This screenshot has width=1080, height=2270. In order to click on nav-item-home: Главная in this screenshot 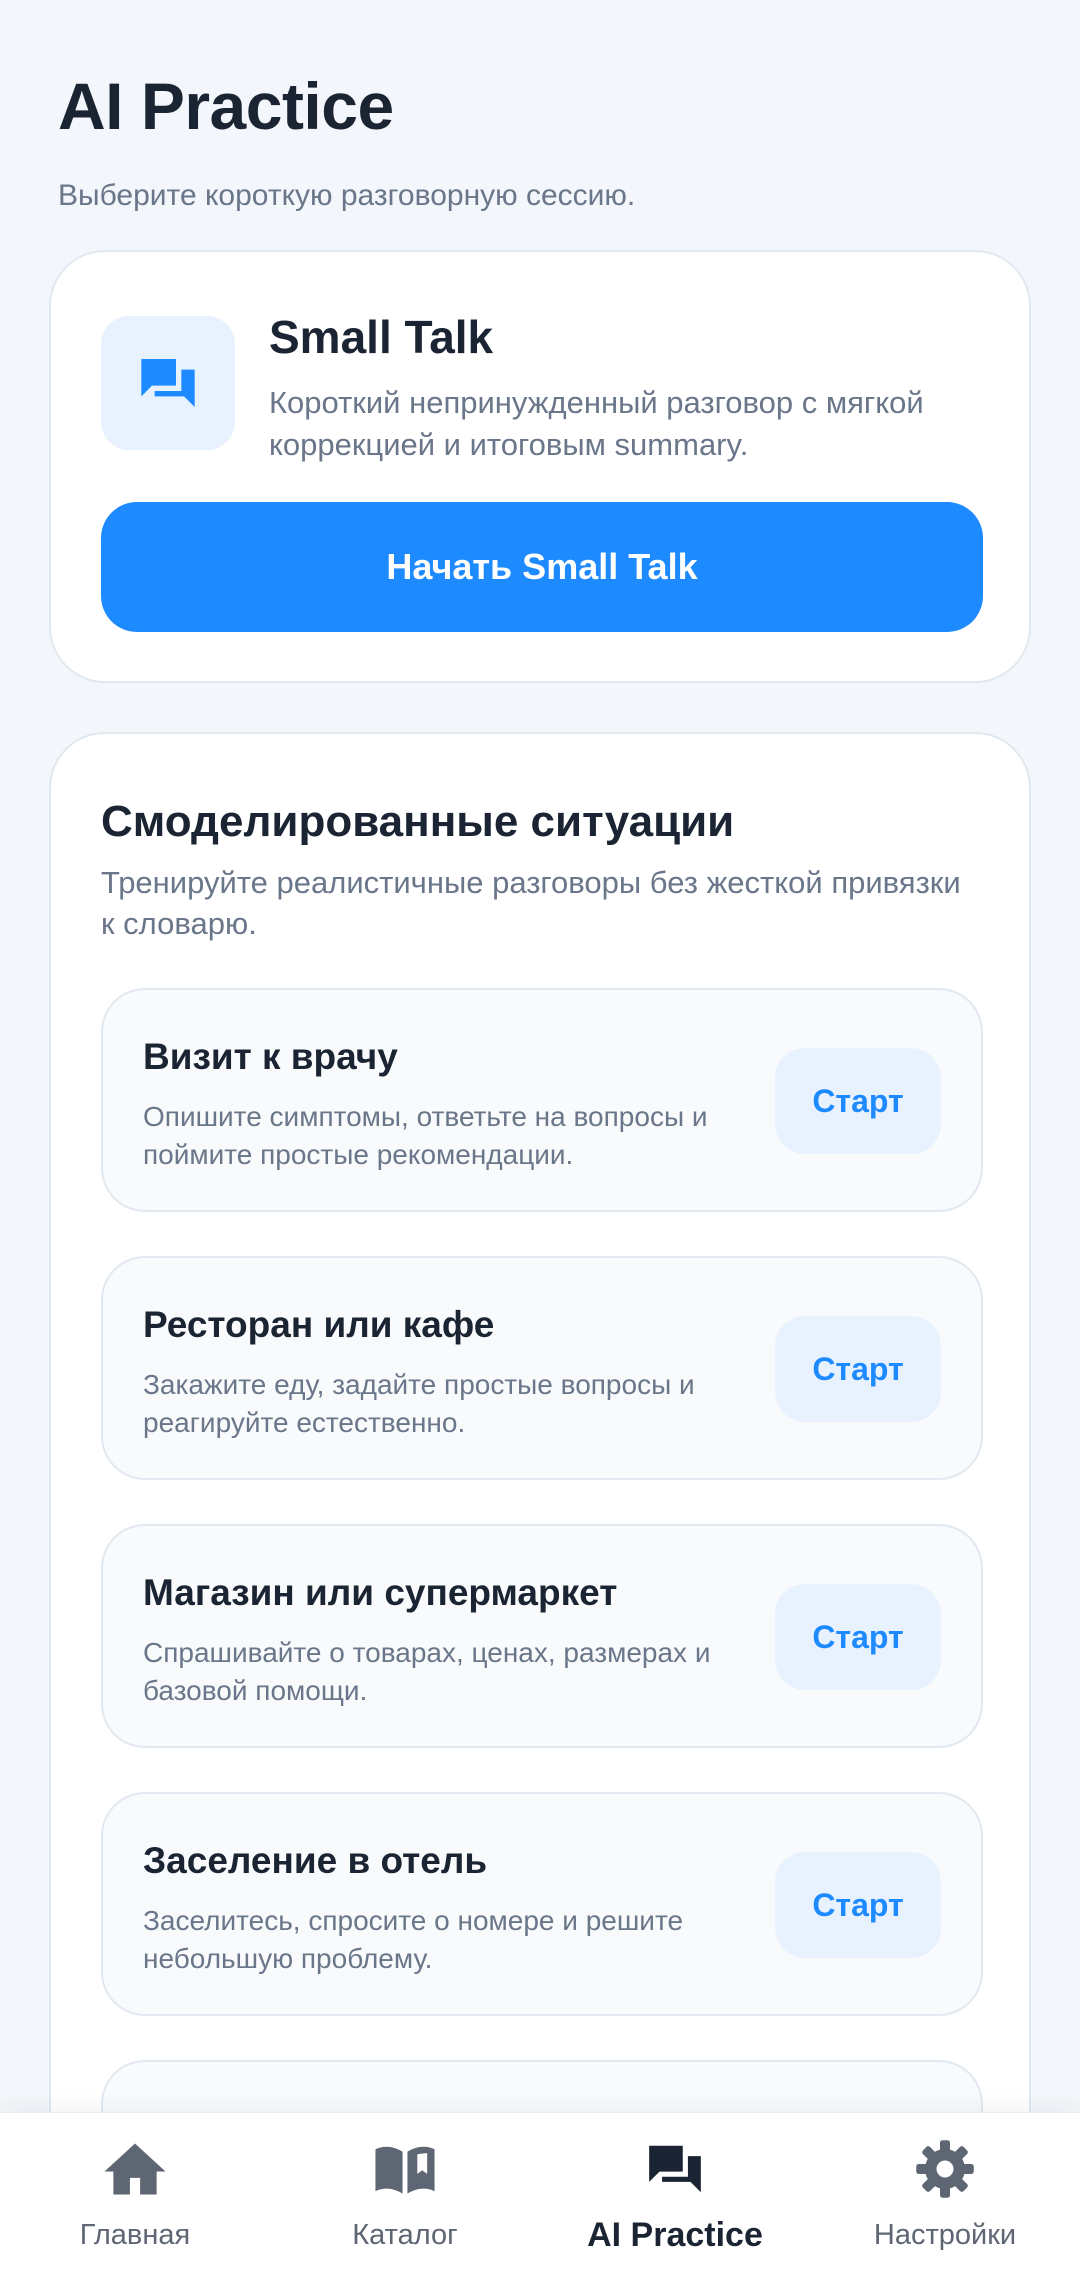, I will do `click(135, 2191)`.